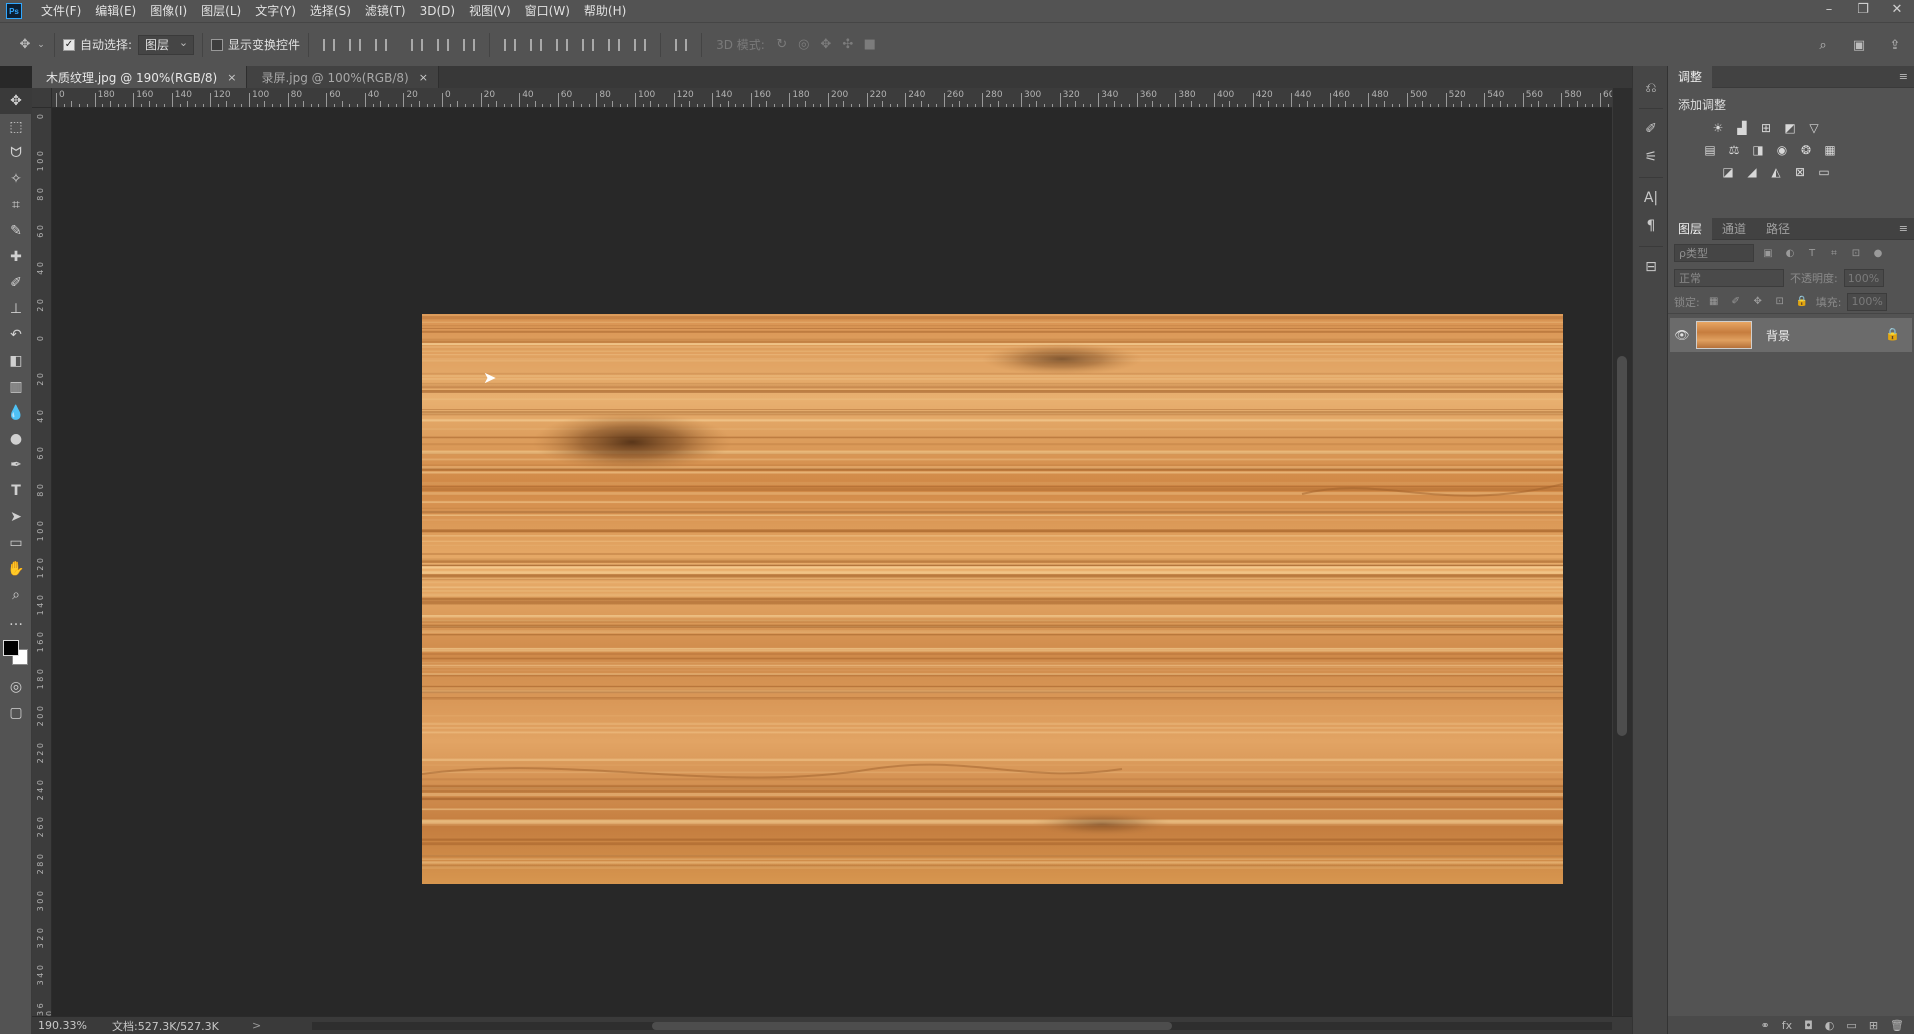 Image resolution: width=1914 pixels, height=1034 pixels. Describe the element at coordinates (1791, 335) in the screenshot. I see `layer-item-background: 👁 背景 🔒` at that location.